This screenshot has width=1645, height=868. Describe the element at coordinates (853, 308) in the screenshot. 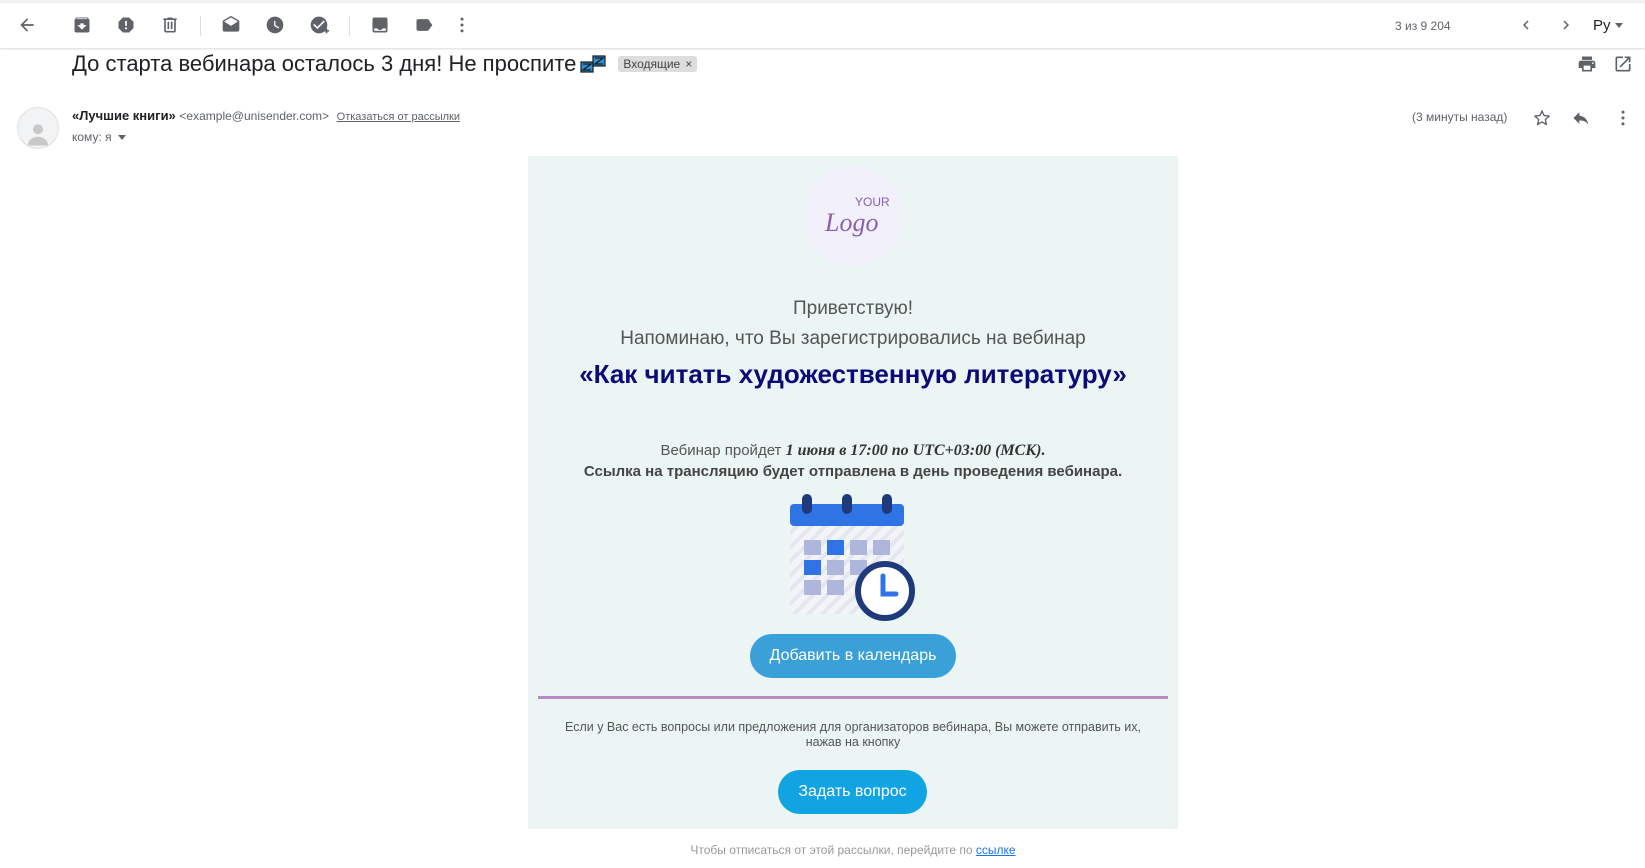

I see `greeting: Приветствую!` at that location.